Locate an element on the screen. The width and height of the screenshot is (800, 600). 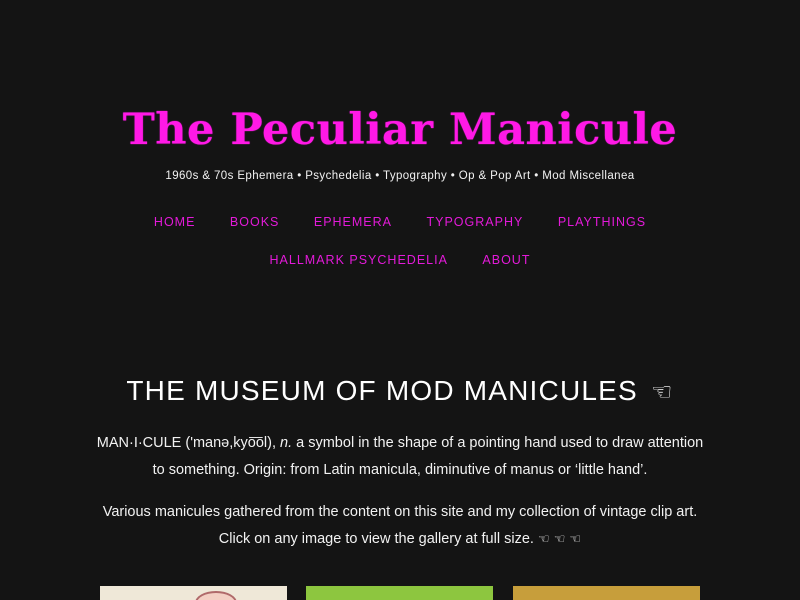
manicule-gallery is located at coordinates (400, 593).